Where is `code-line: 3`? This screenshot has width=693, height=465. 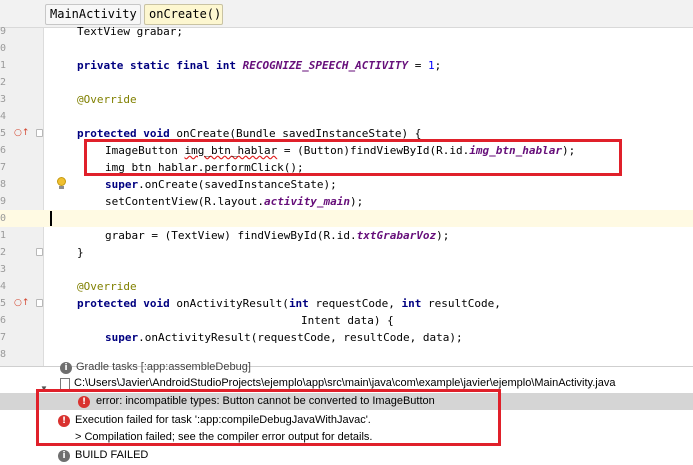
code-line: 3 is located at coordinates (346, 269).